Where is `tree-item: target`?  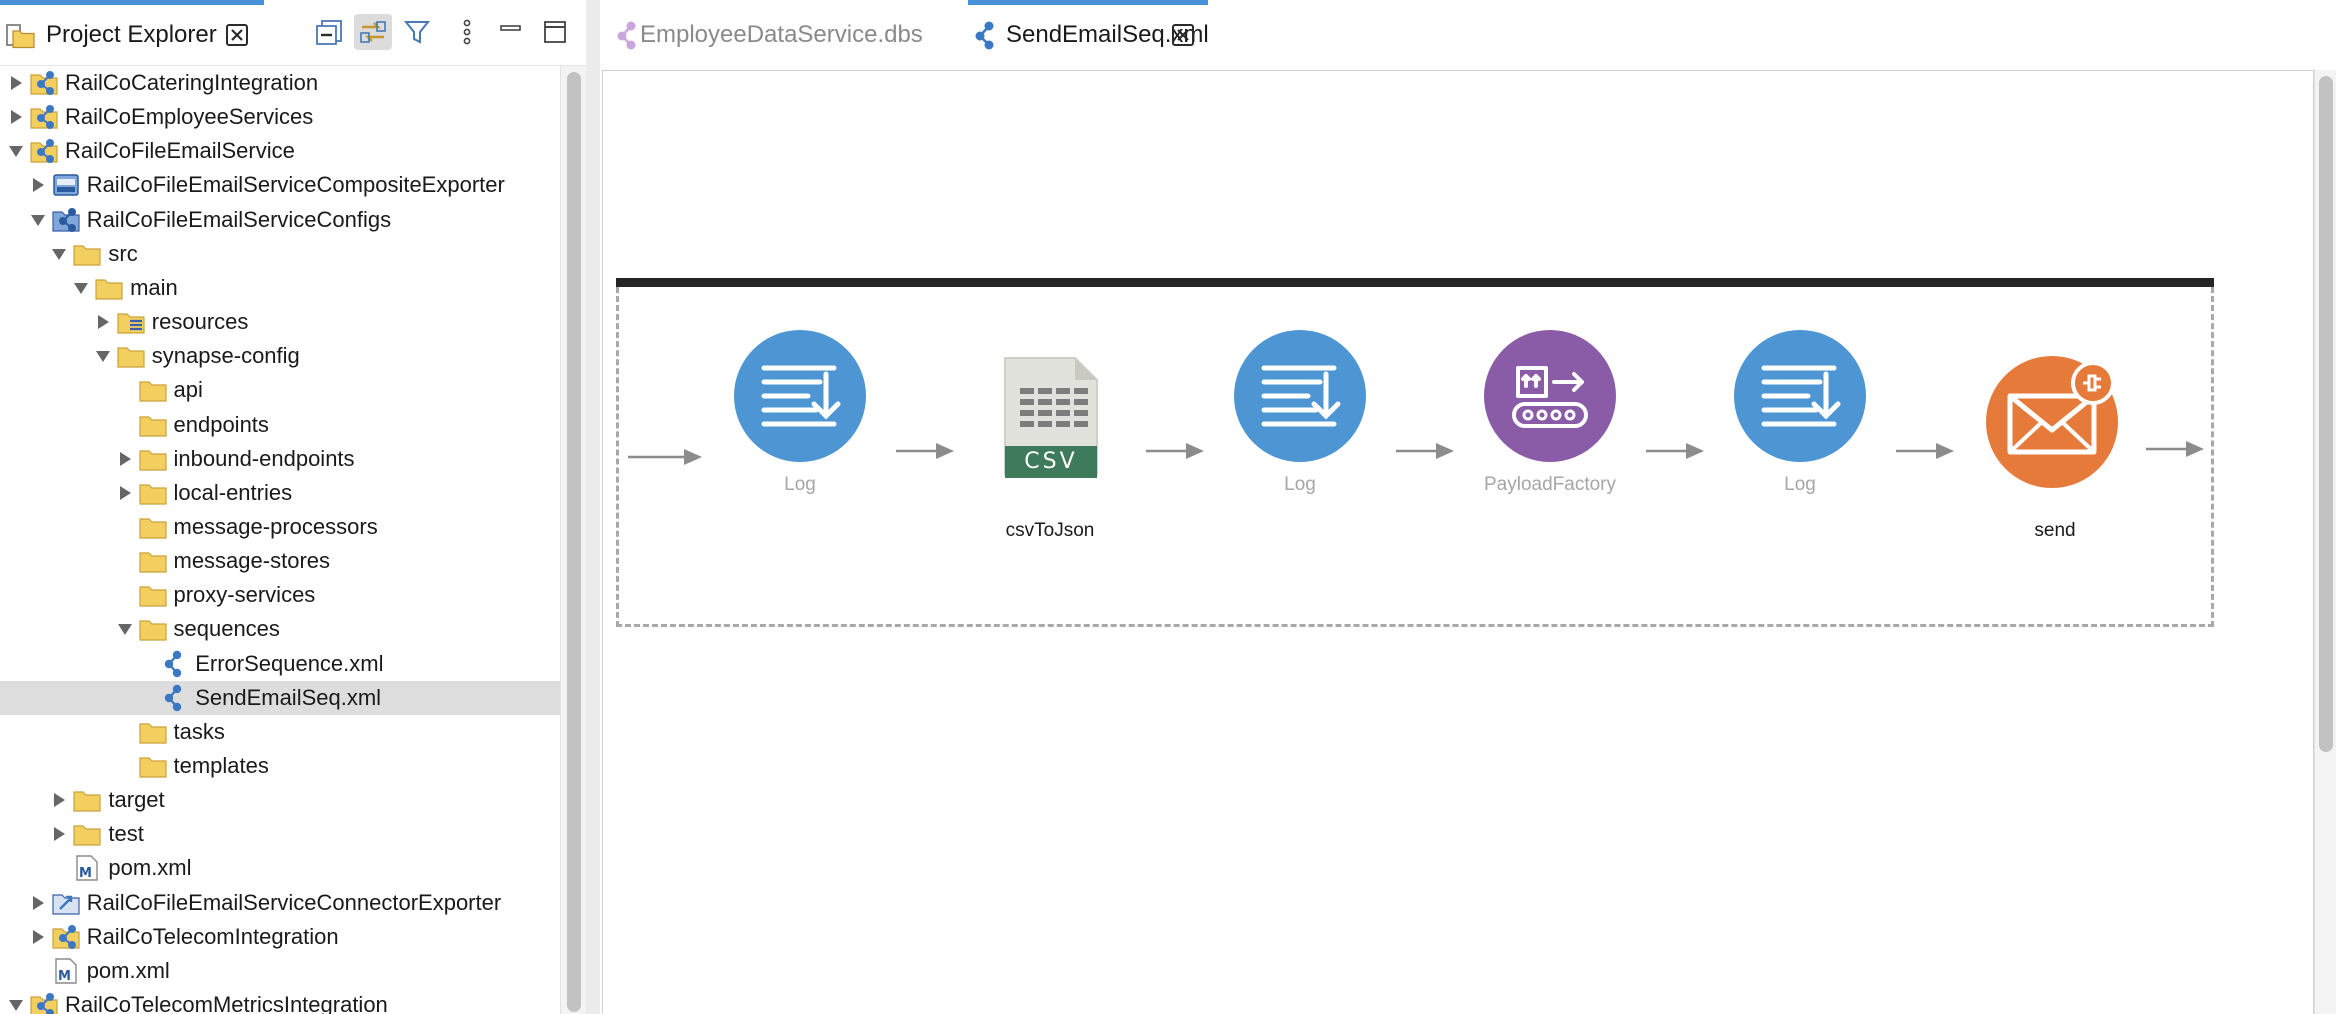
tree-item: target is located at coordinates (280, 800).